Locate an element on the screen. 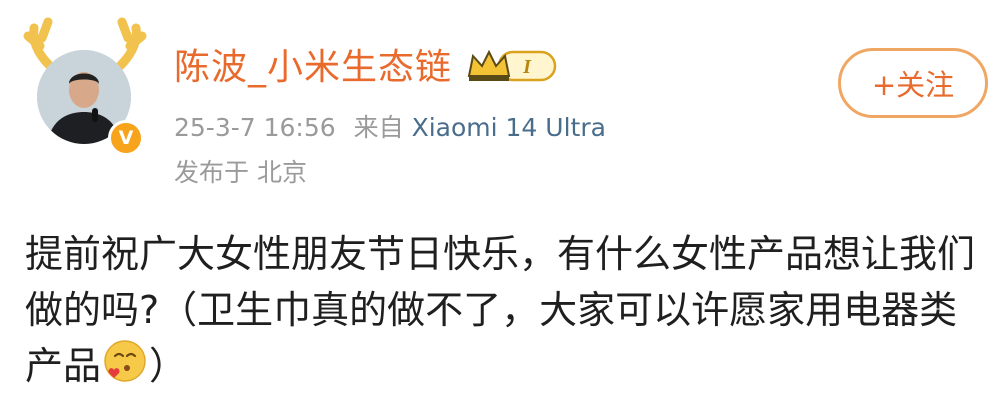 The height and width of the screenshot is (409, 1003). follow-button: +关注 is located at coordinates (913, 83).